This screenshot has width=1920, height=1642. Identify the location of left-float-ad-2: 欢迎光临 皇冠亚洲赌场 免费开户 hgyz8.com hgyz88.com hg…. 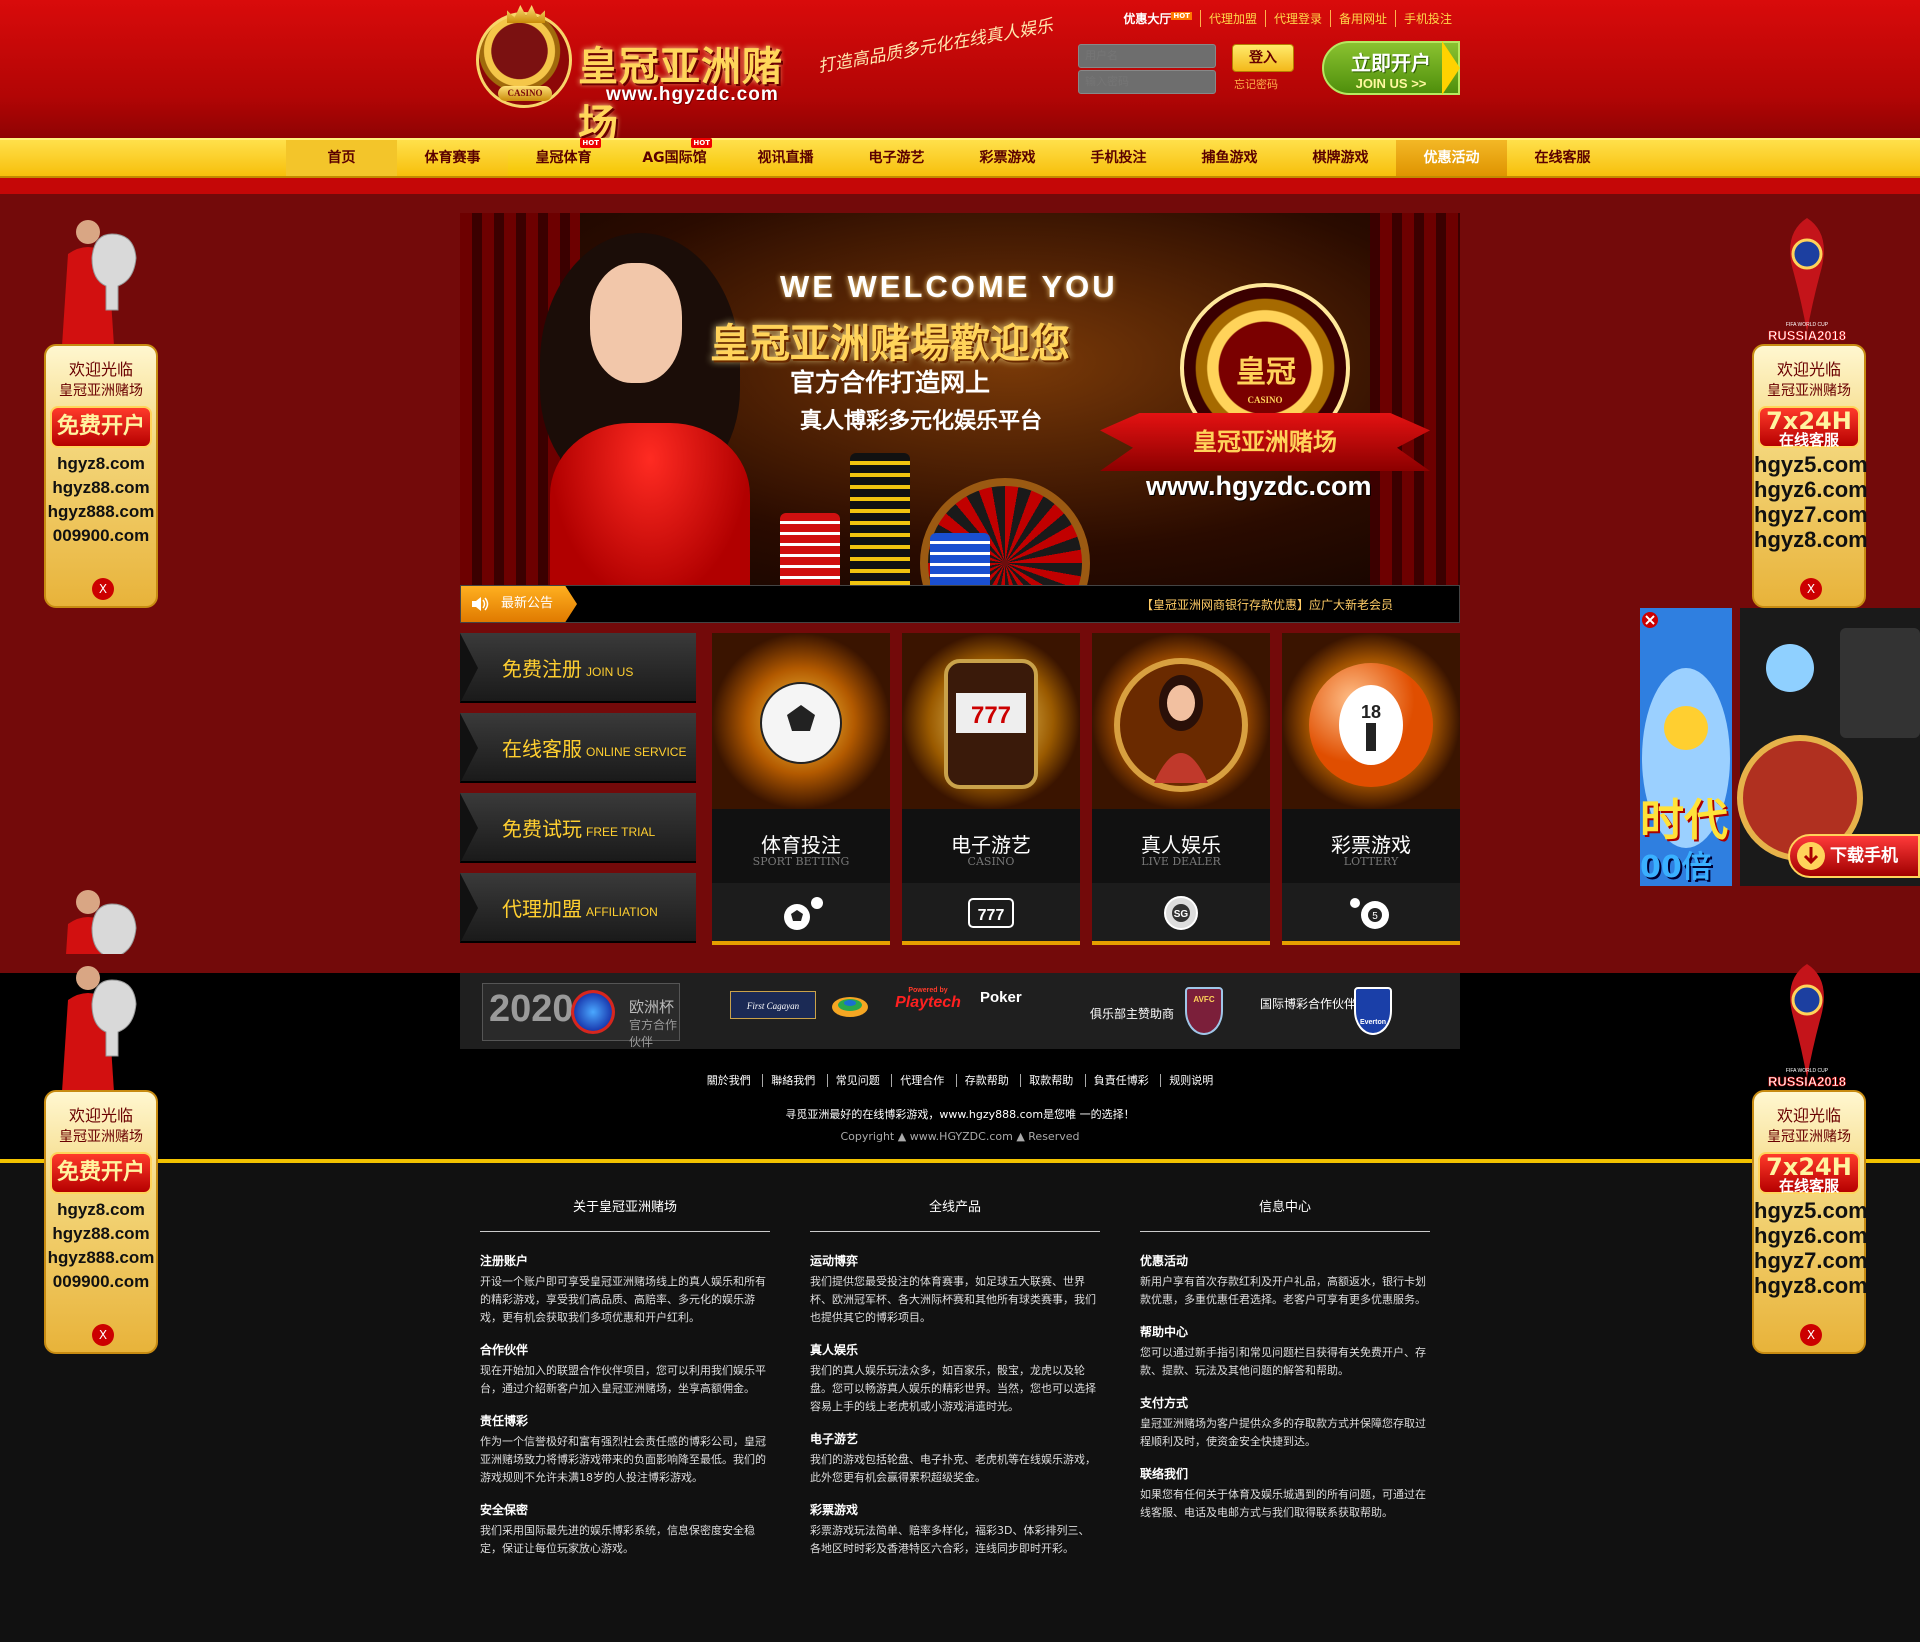
(99, 1157).